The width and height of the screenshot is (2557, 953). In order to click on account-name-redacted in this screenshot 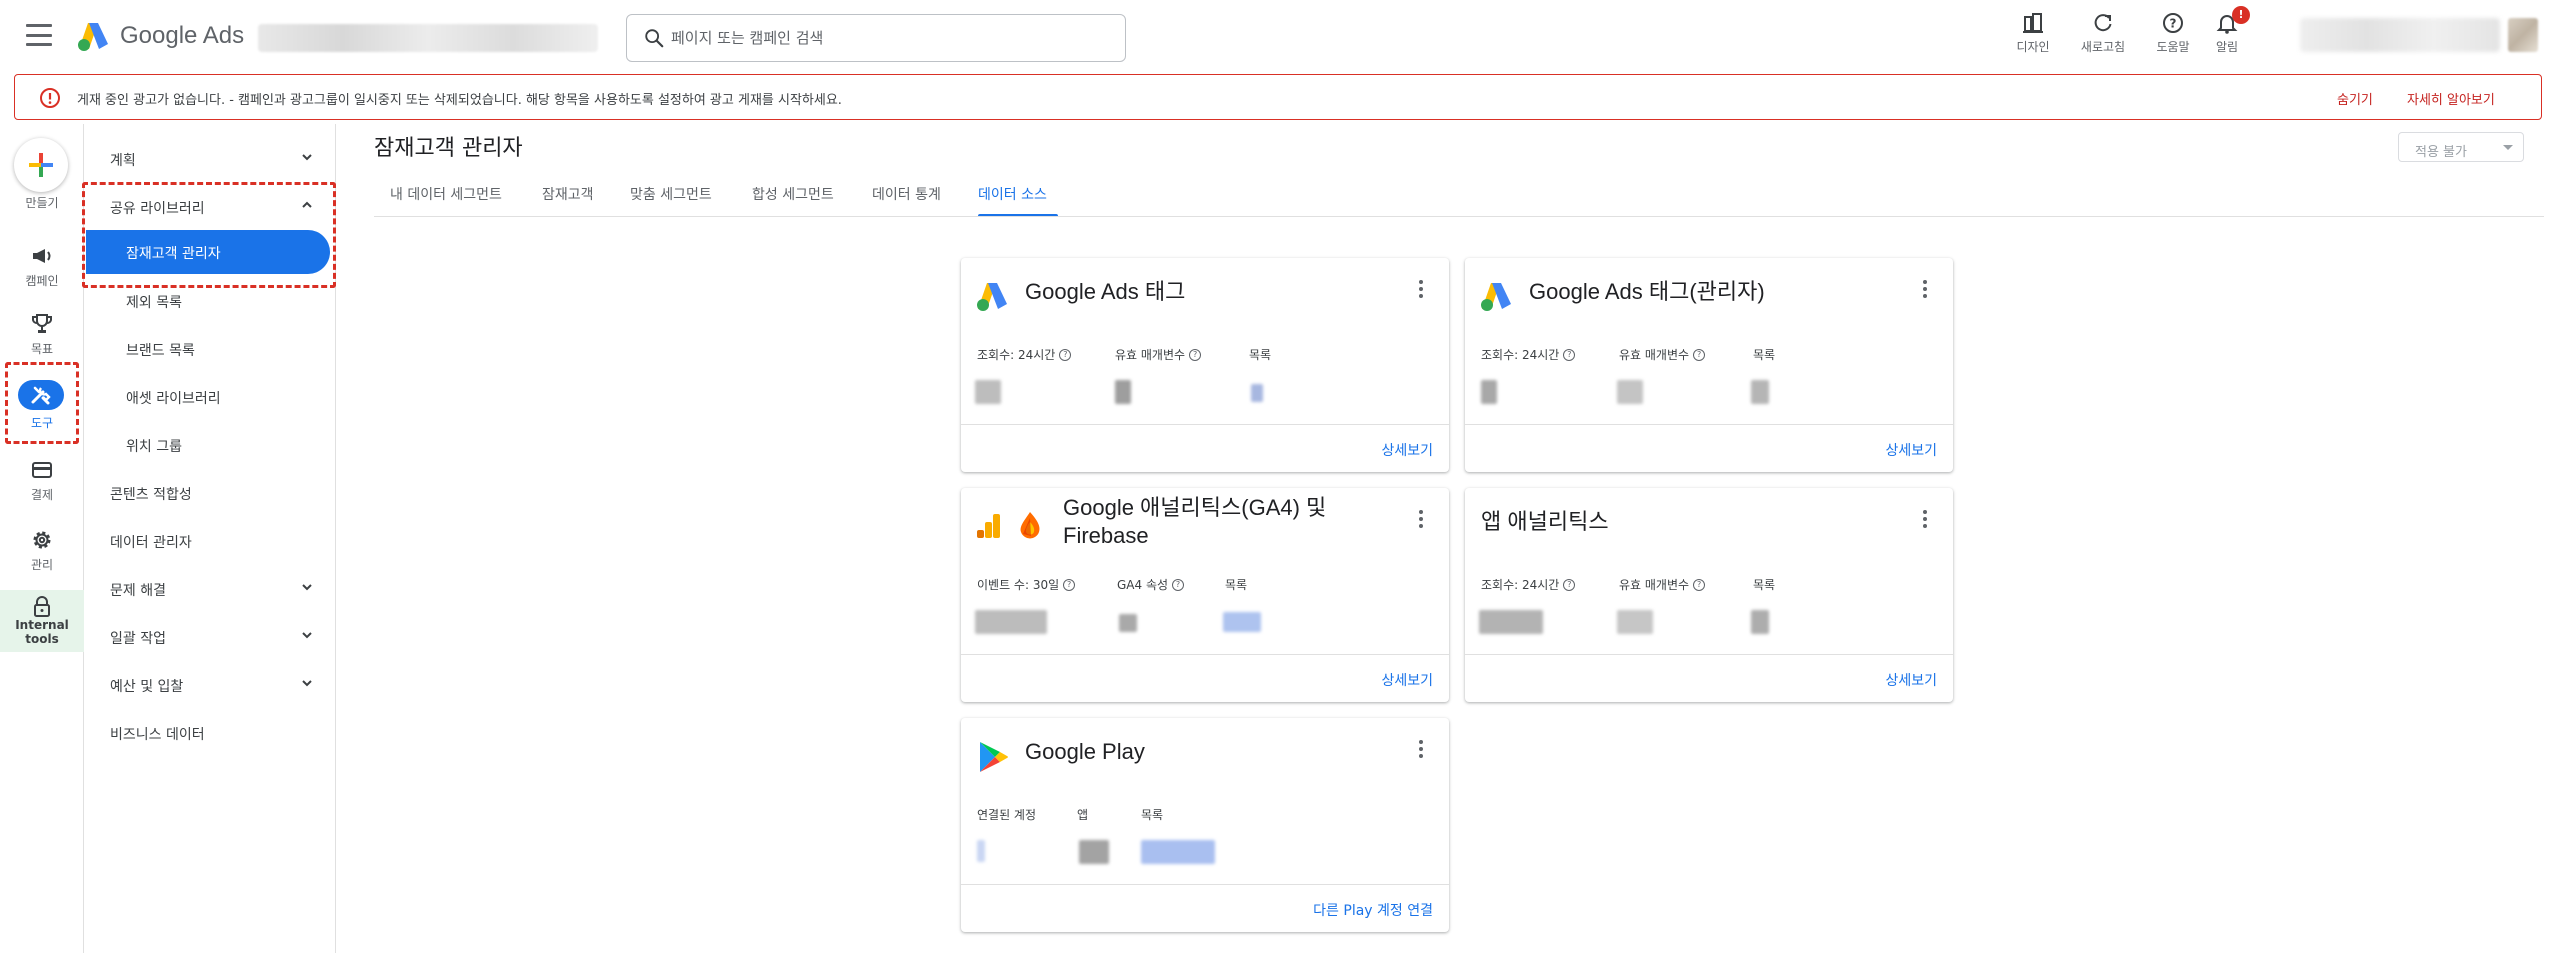, I will do `click(428, 38)`.